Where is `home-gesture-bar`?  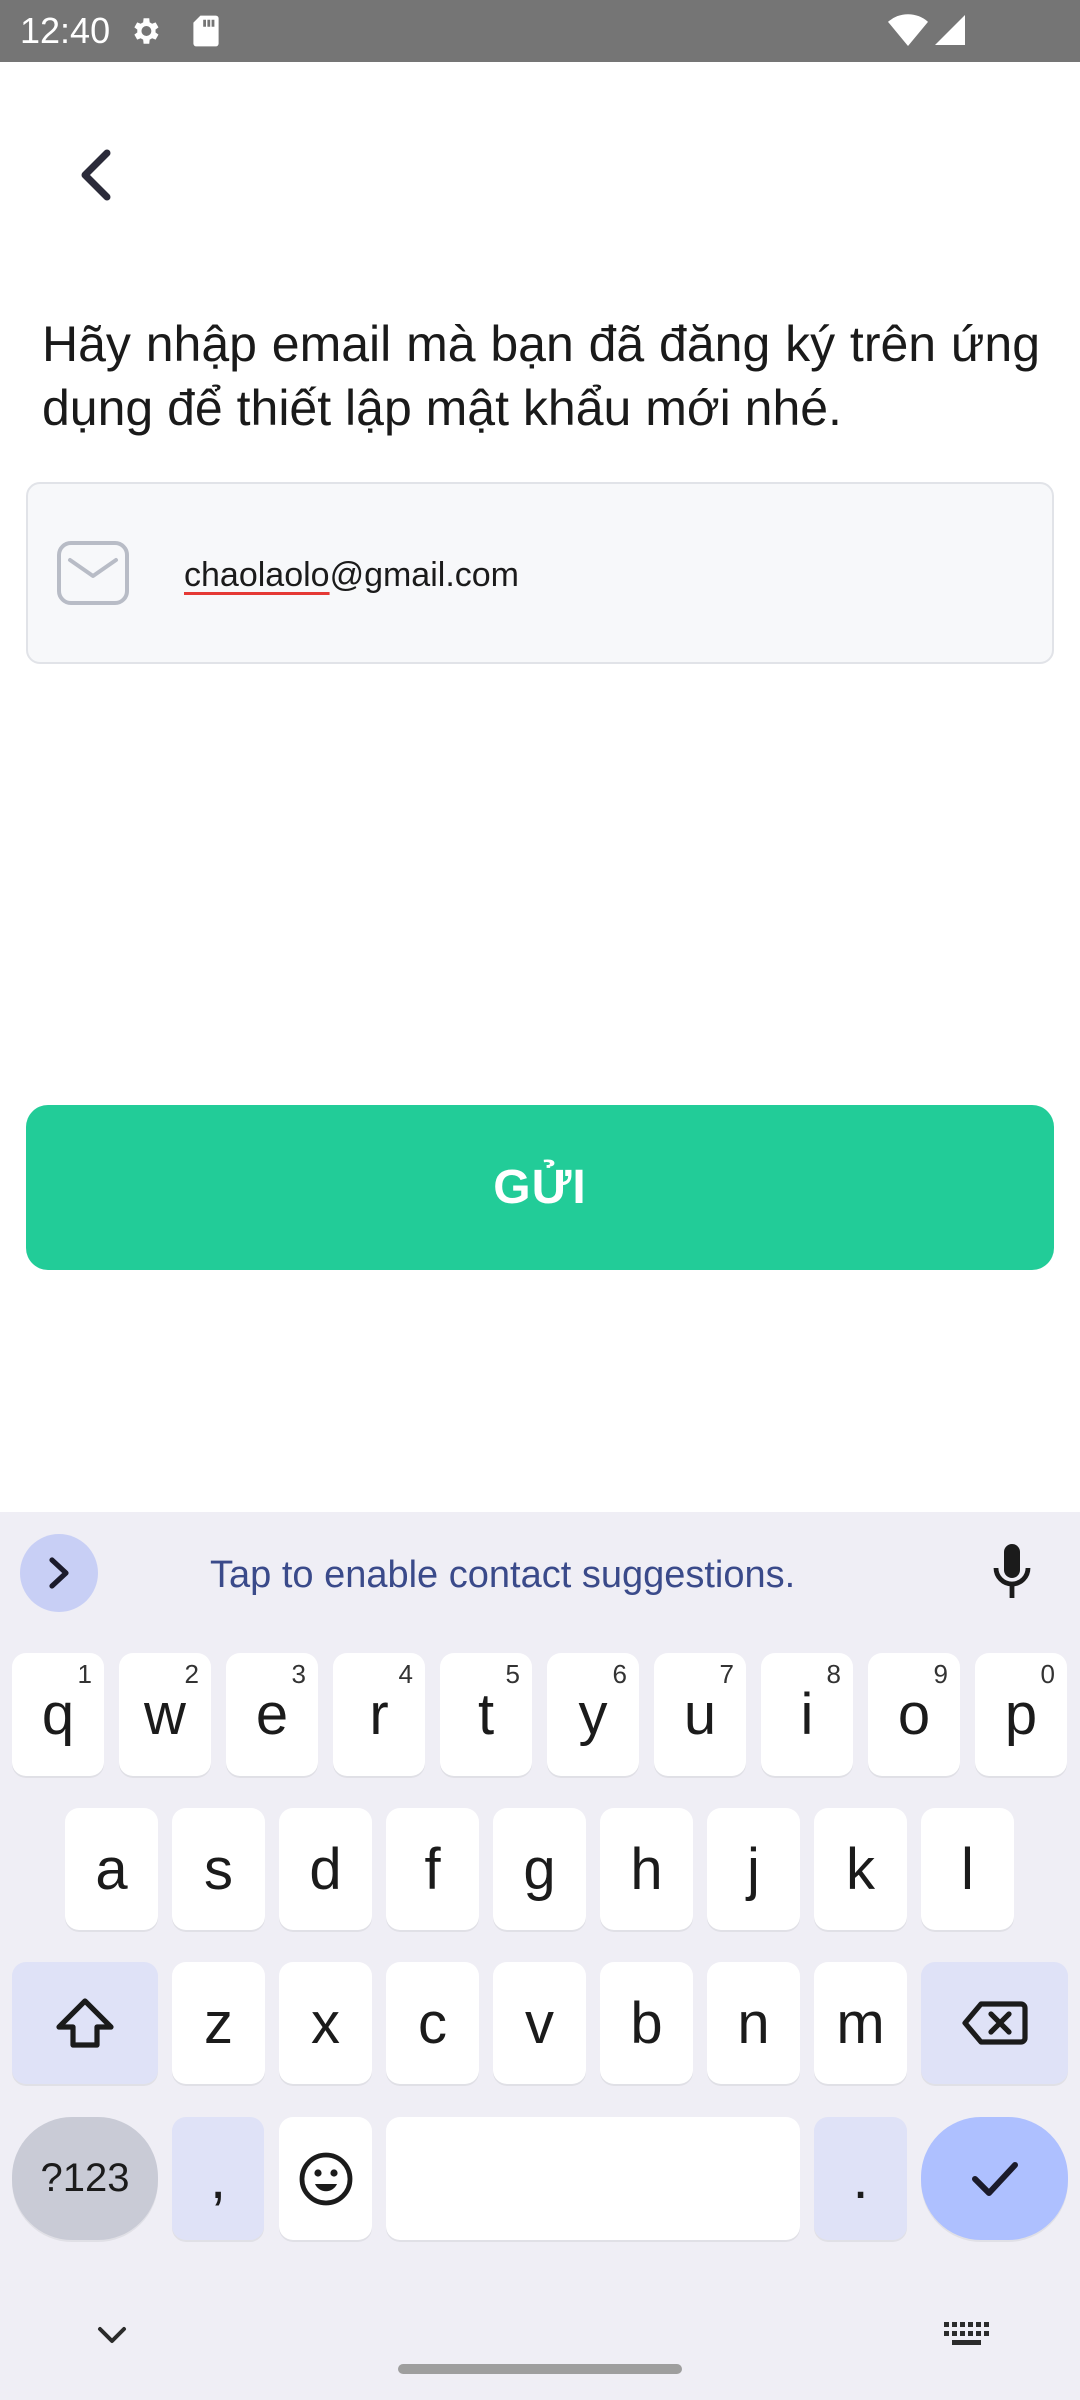 home-gesture-bar is located at coordinates (540, 2369).